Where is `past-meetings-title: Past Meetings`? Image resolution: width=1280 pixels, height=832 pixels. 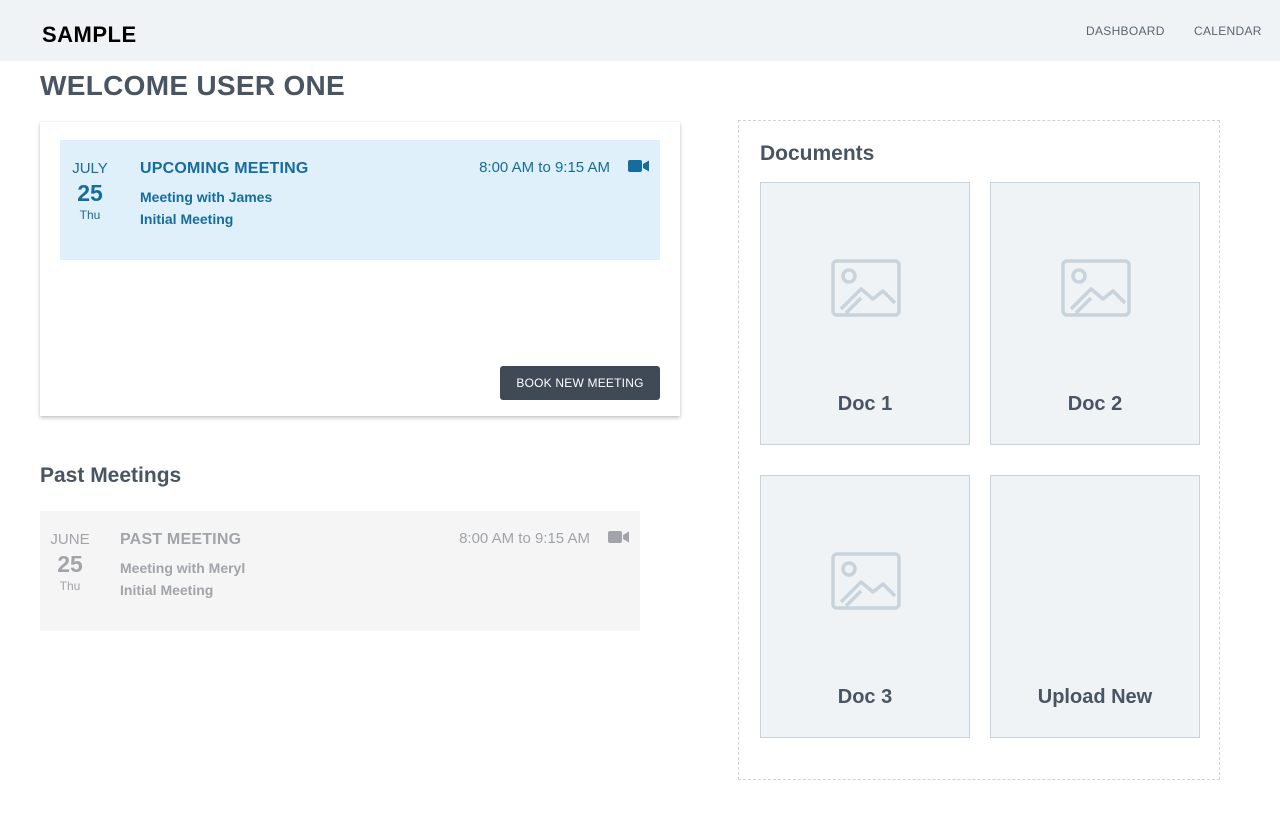
past-meetings-title: Past Meetings is located at coordinates (111, 475).